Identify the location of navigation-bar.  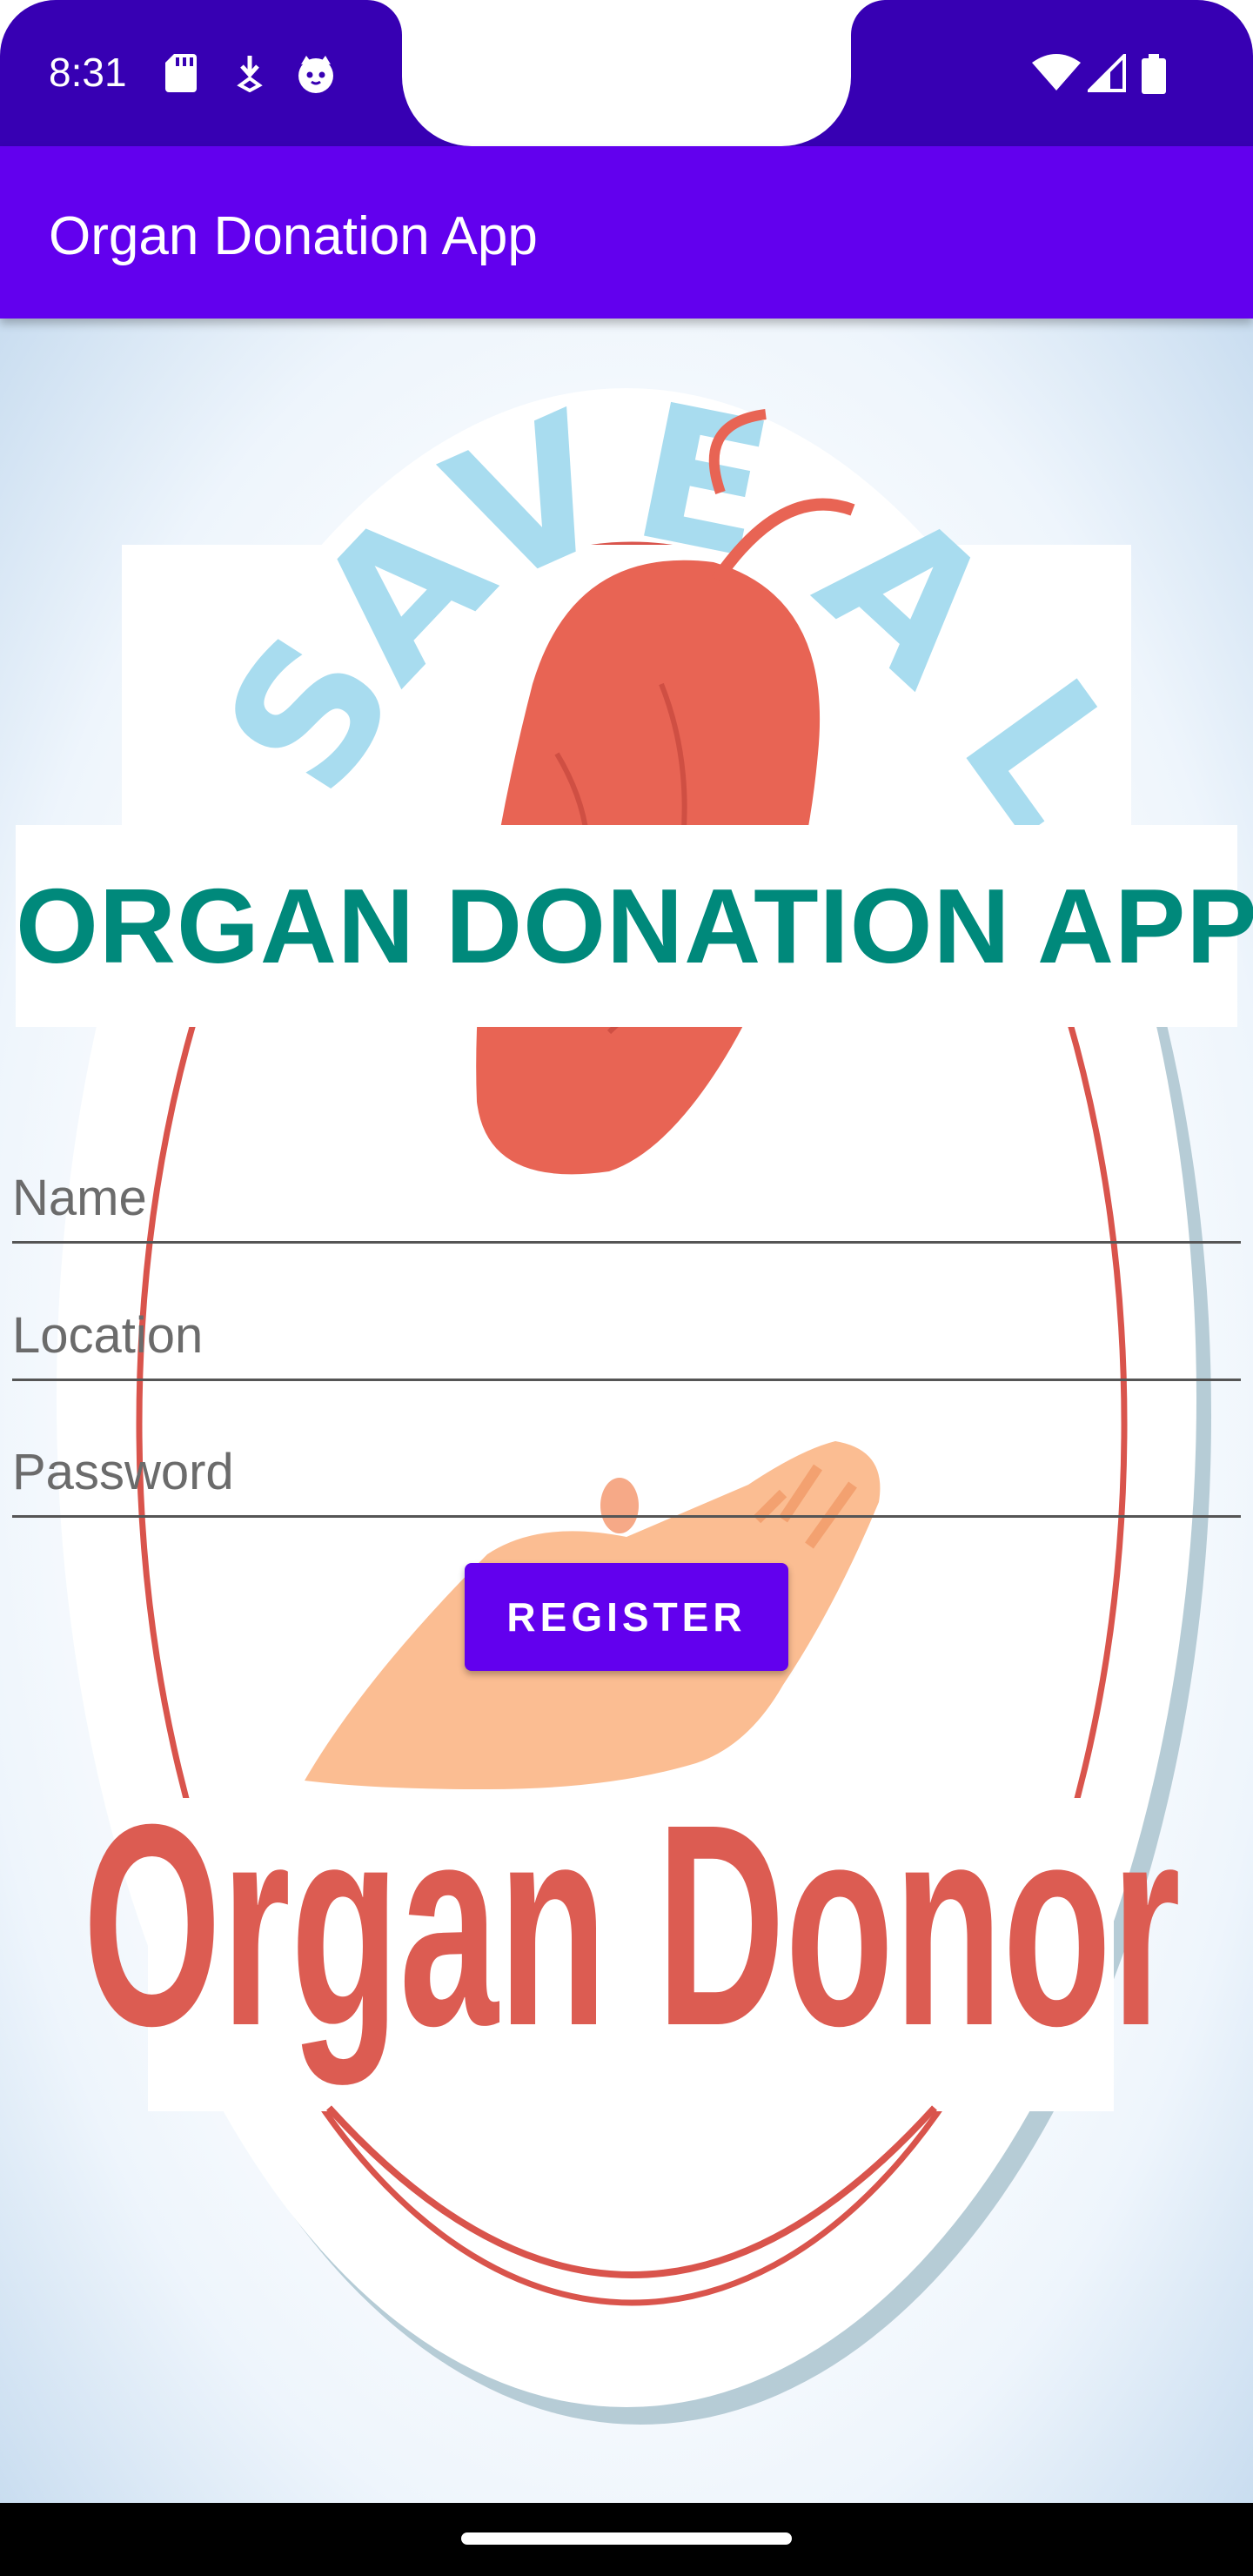
(626, 2539).